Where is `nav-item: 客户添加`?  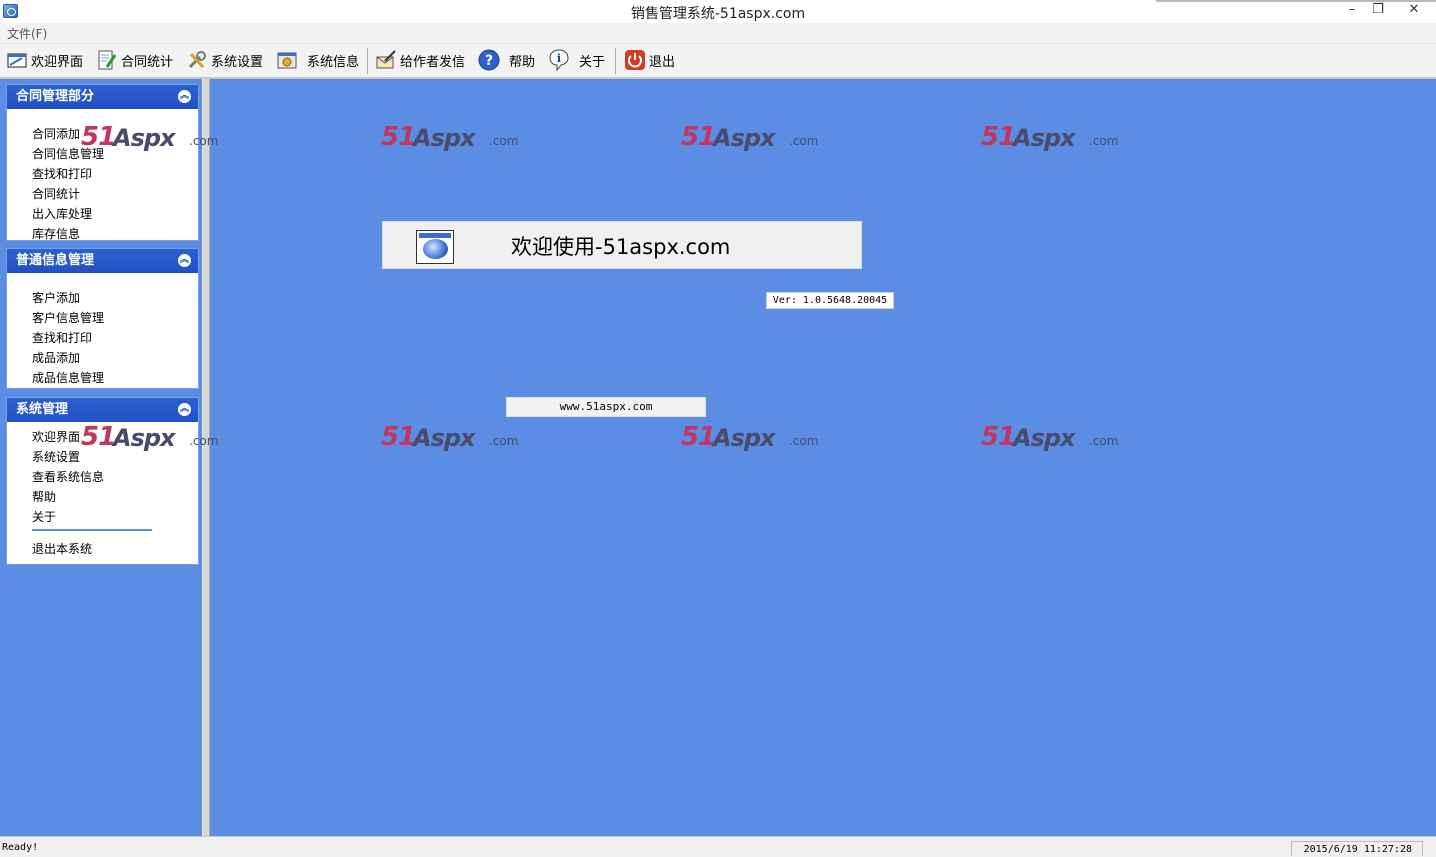
nav-item: 客户添加 is located at coordinates (56, 297).